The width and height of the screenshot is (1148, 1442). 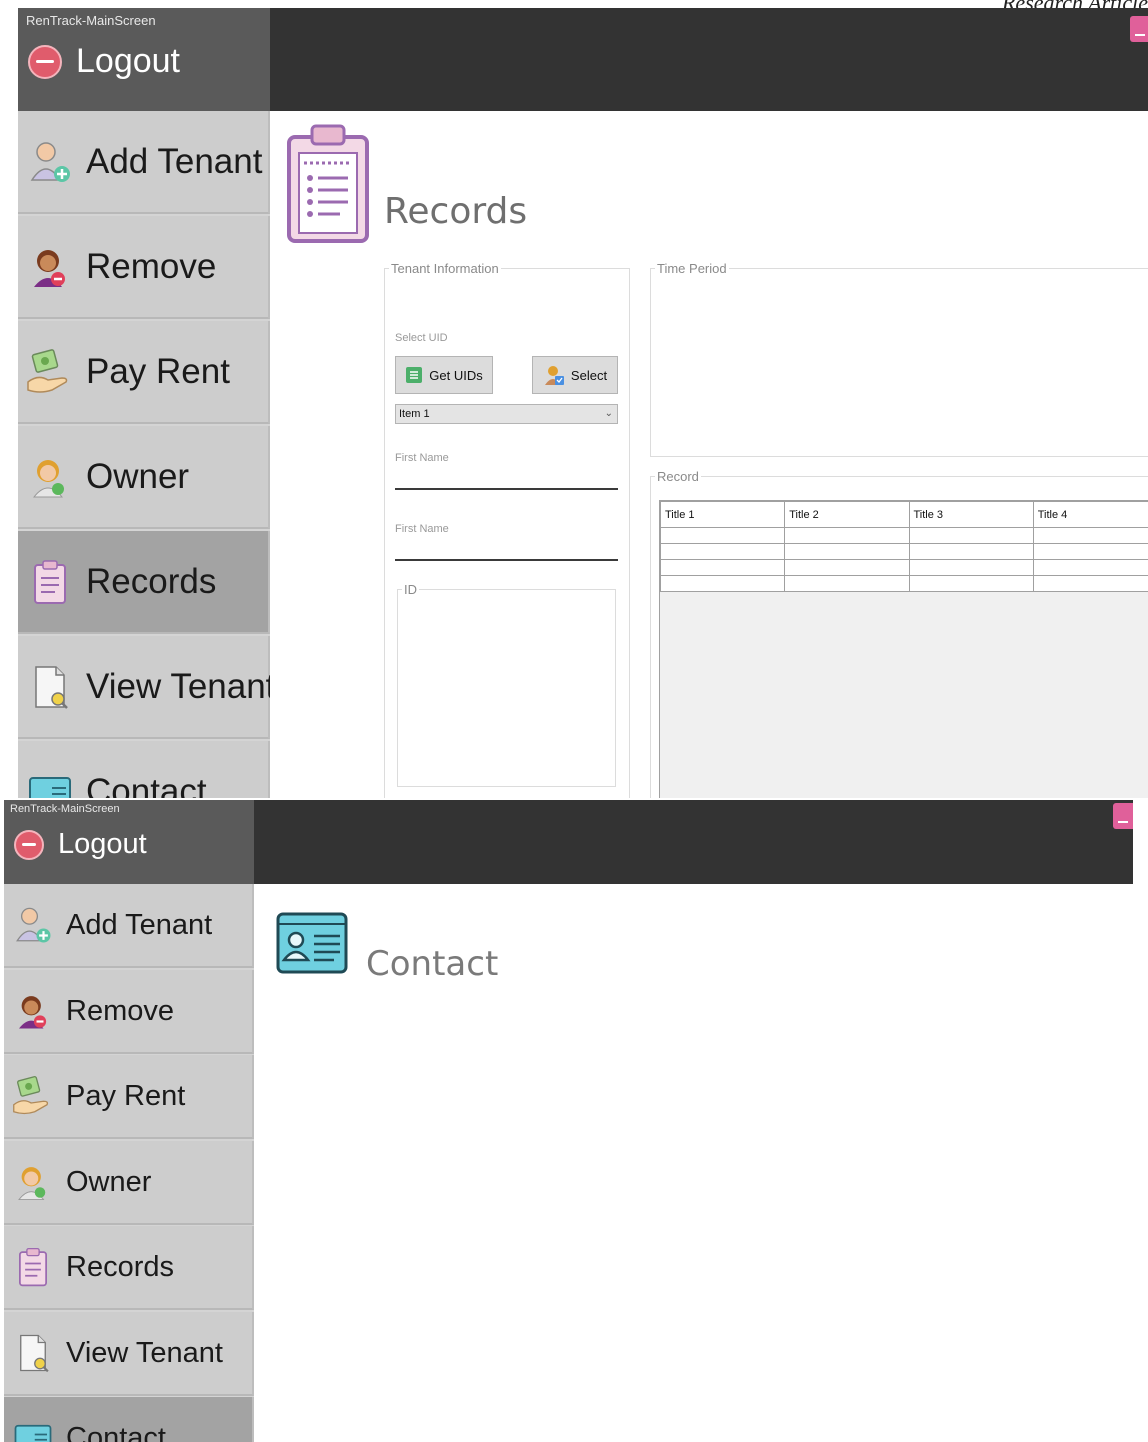 I want to click on logout-label: Logout, so click(x=128, y=61).